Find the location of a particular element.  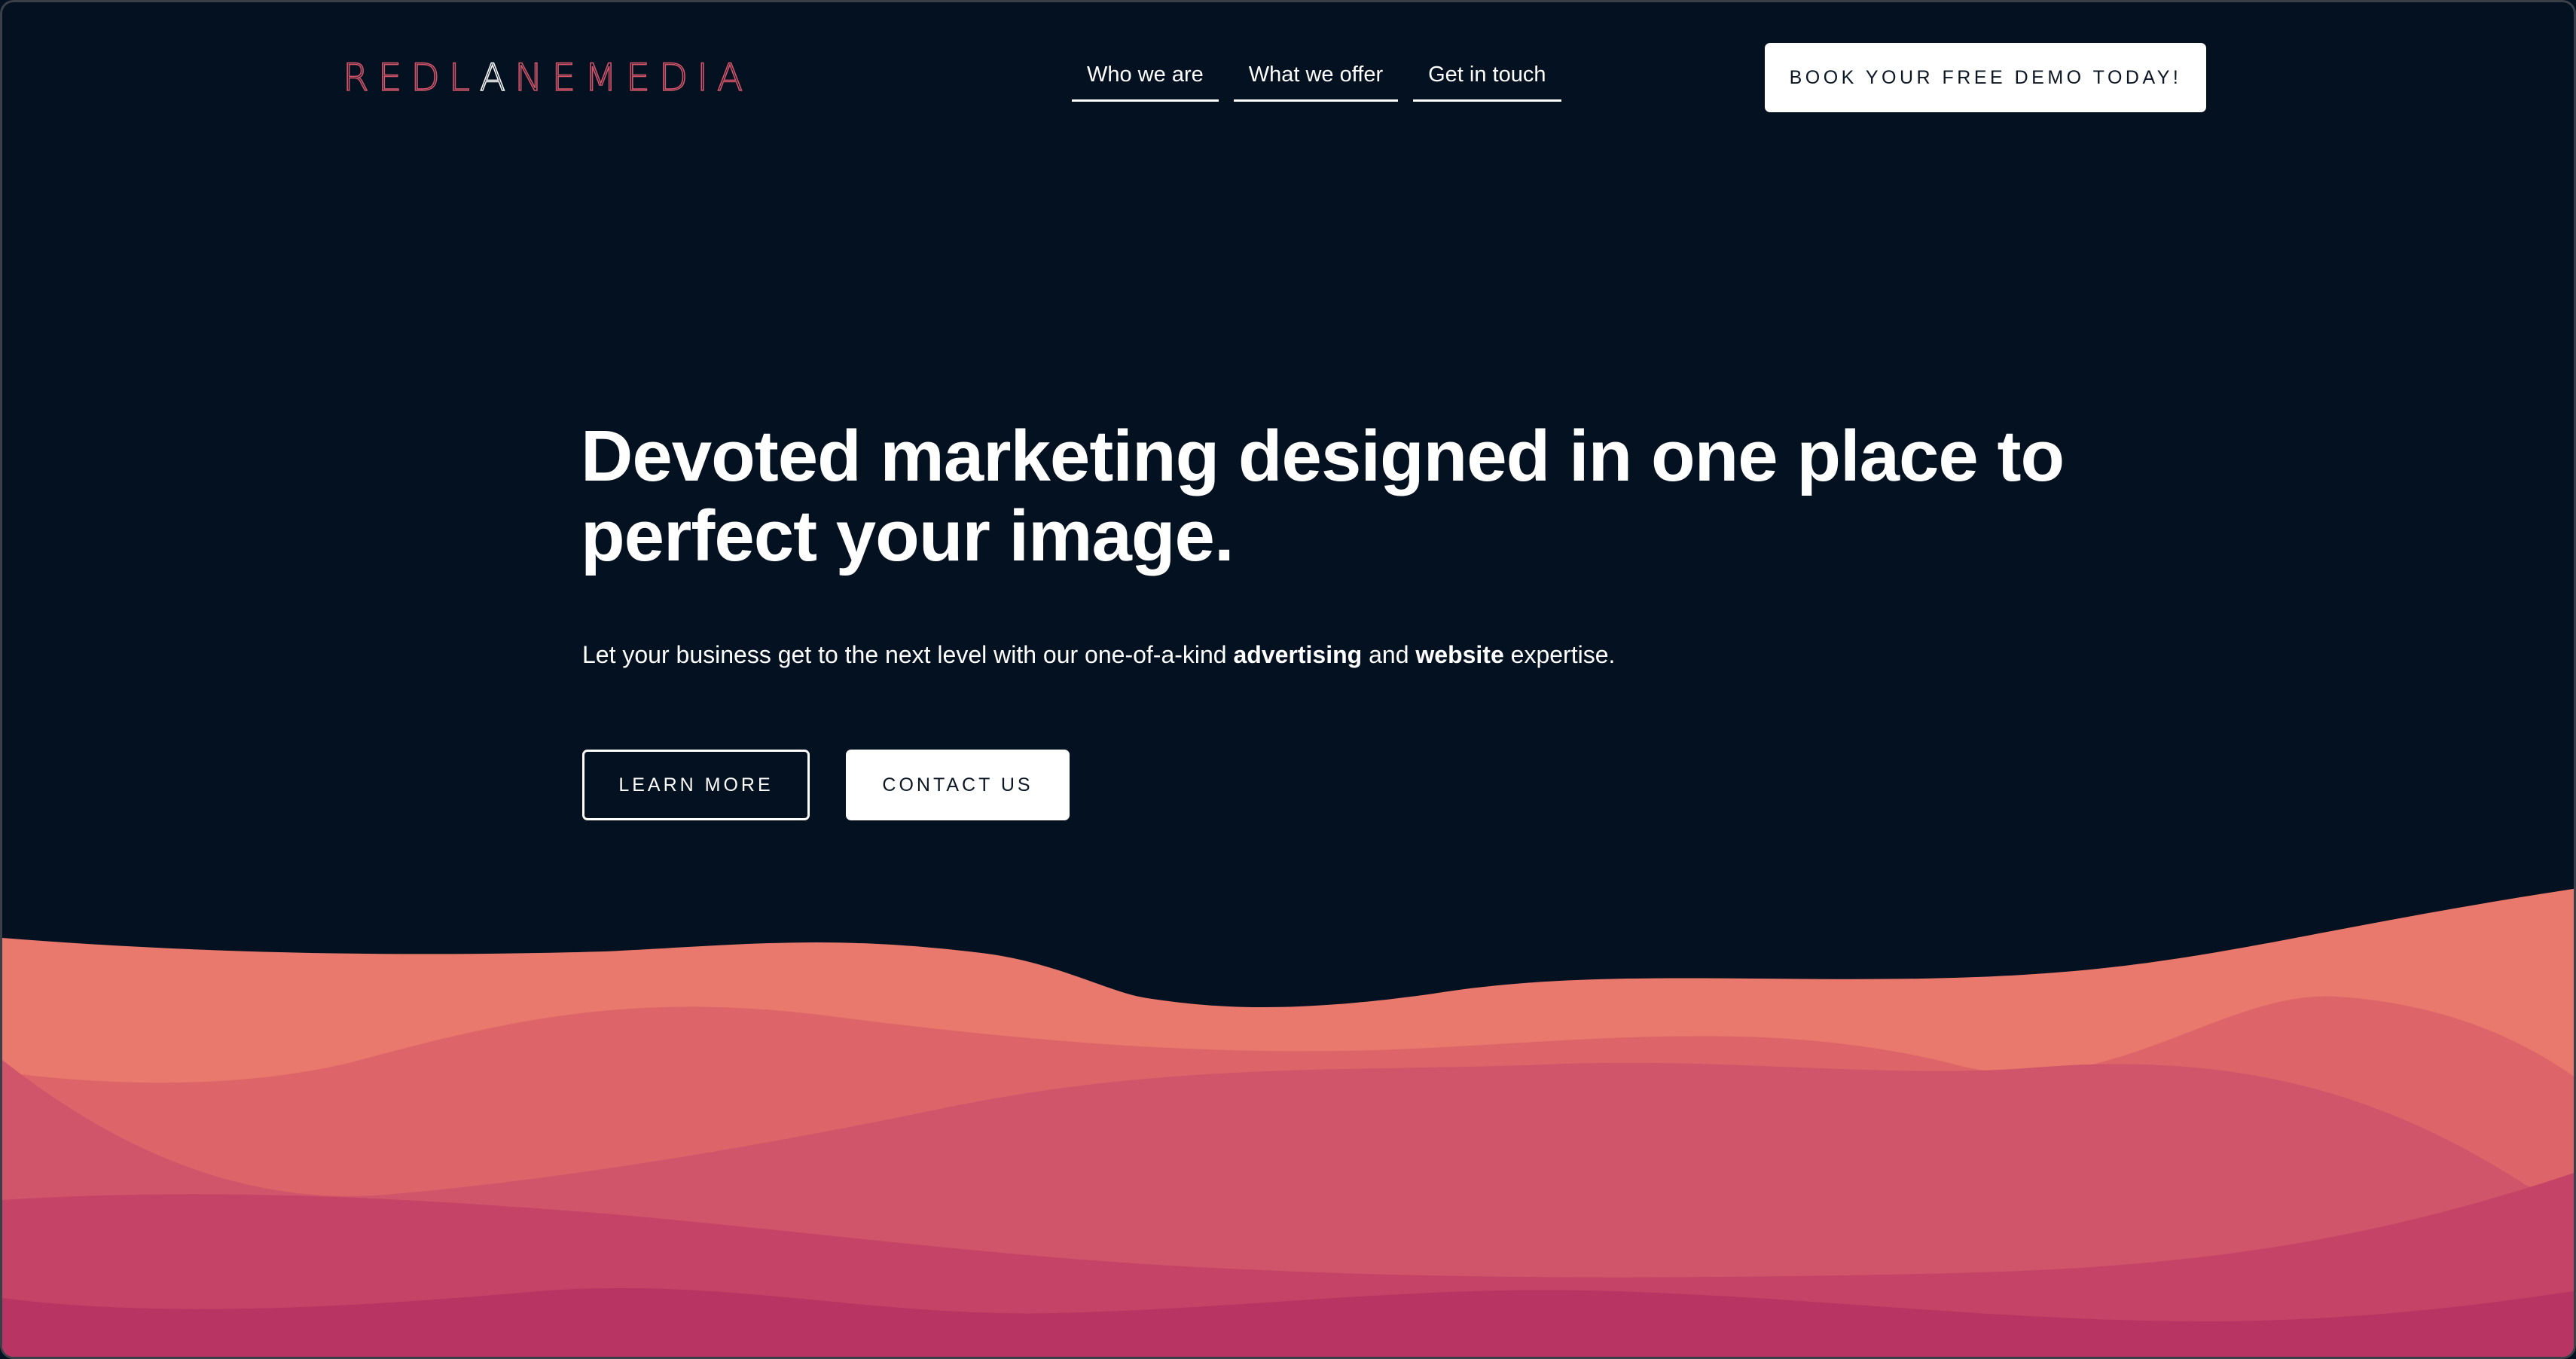

logo-text-part-2: NEMEDIA is located at coordinates (633, 77).